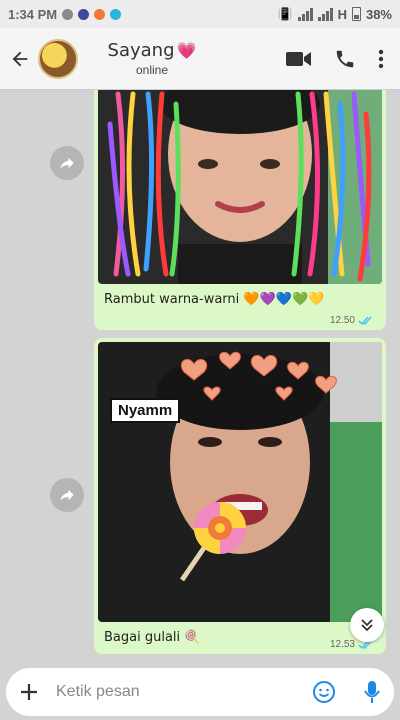 The width and height of the screenshot is (400, 720). What do you see at coordinates (372, 692) in the screenshot?
I see `microphone-icon` at bounding box center [372, 692].